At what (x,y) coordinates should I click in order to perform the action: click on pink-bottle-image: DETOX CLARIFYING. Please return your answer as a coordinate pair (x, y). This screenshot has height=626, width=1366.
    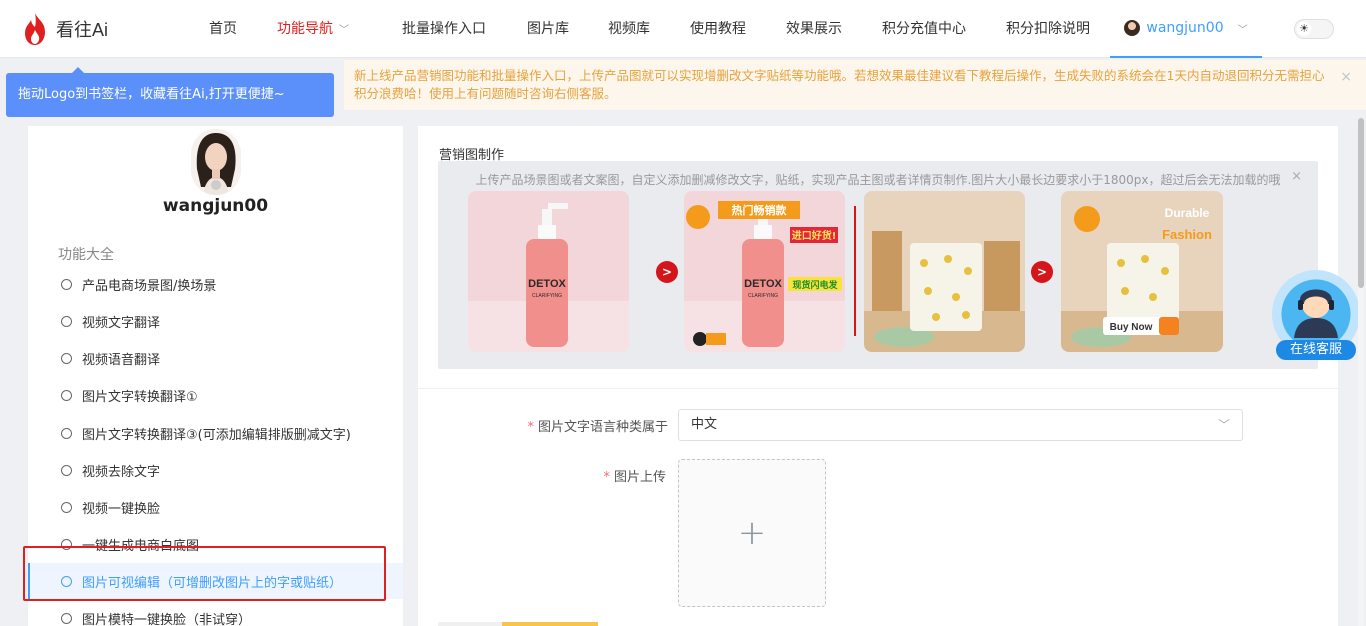
    Looking at the image, I should click on (548, 271).